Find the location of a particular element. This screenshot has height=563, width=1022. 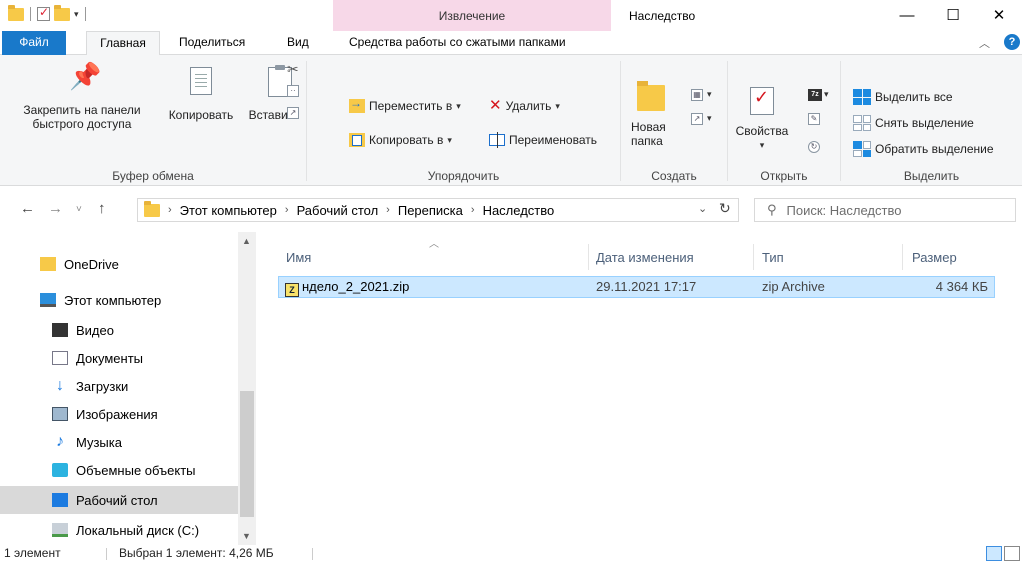

close-button: ✕ is located at coordinates (999, 15).